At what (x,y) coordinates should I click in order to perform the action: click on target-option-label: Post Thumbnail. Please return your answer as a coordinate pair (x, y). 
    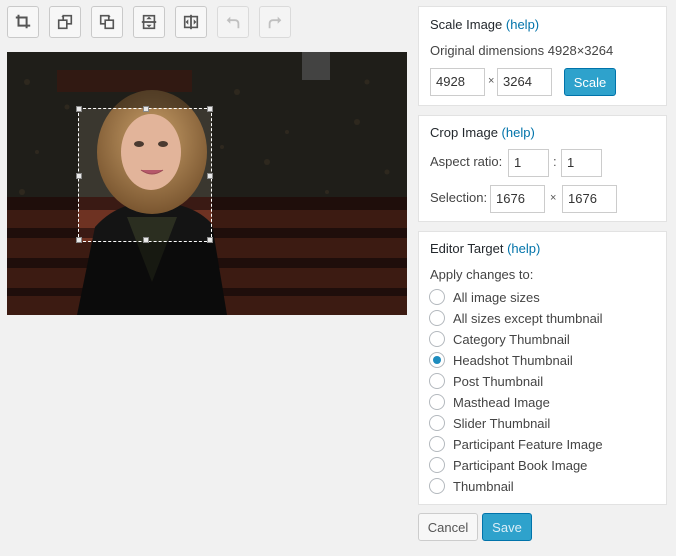
    Looking at the image, I should click on (498, 381).